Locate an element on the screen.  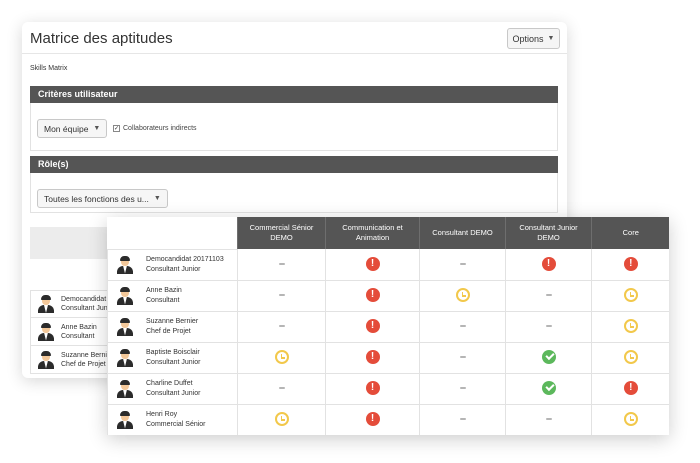
person-role: Commercial Sénior is located at coordinates (176, 424).